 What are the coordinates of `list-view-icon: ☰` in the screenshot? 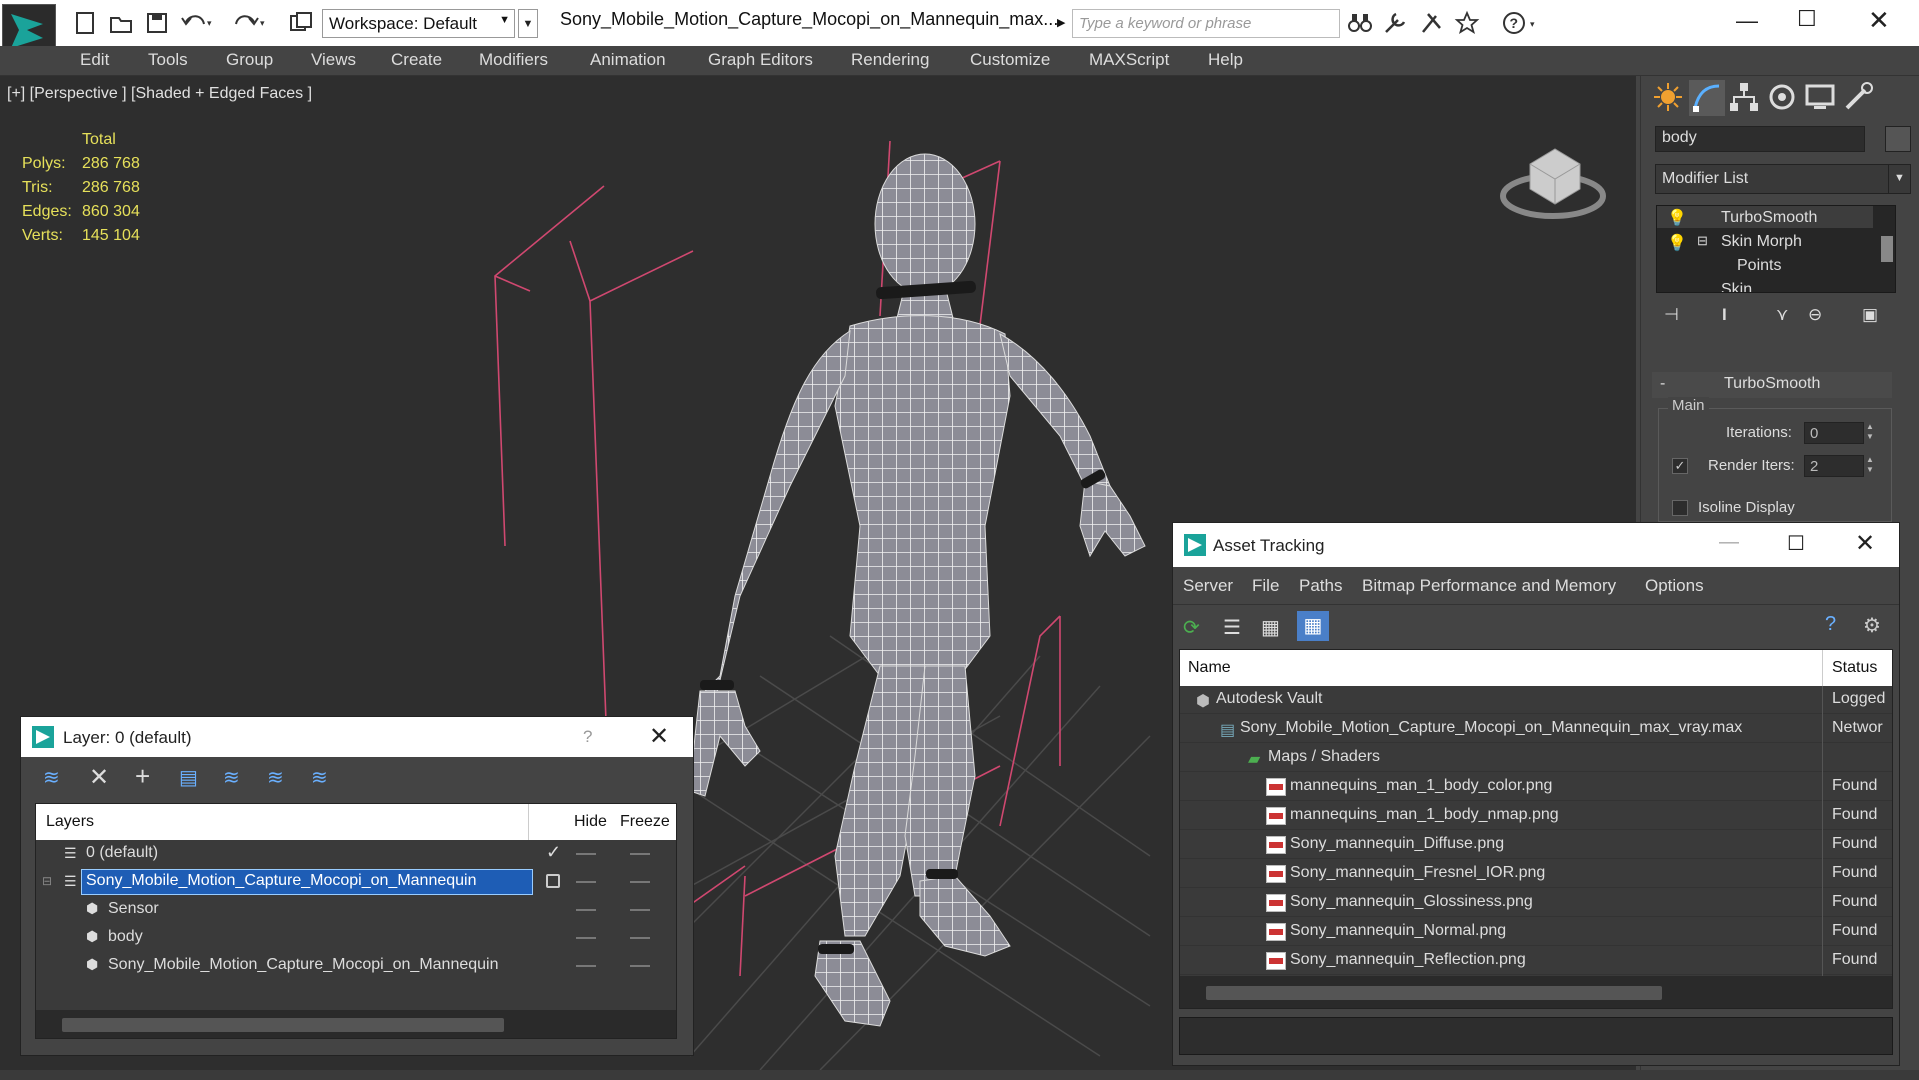 It's located at (1232, 627).